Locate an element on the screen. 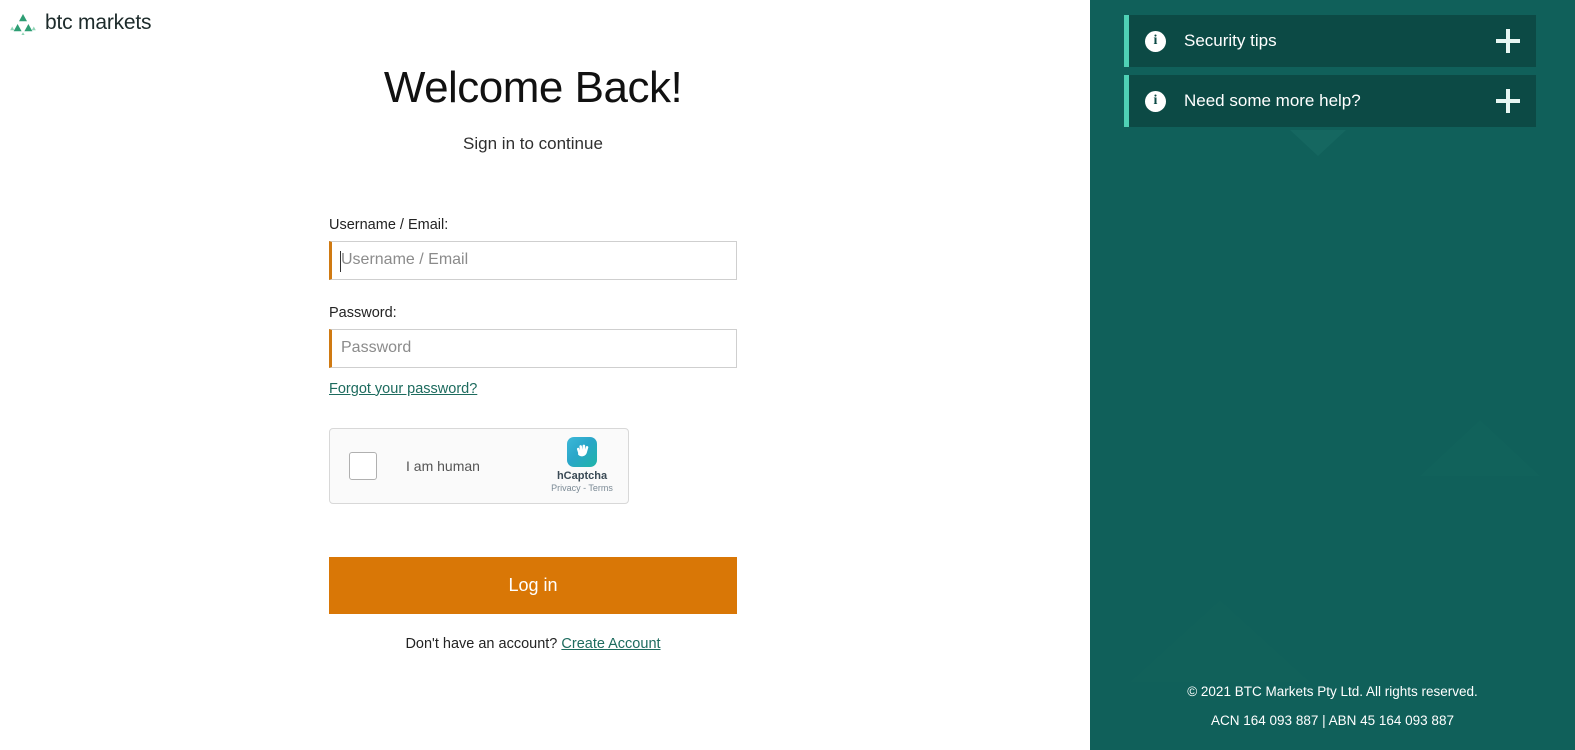  text-caret is located at coordinates (340, 261).